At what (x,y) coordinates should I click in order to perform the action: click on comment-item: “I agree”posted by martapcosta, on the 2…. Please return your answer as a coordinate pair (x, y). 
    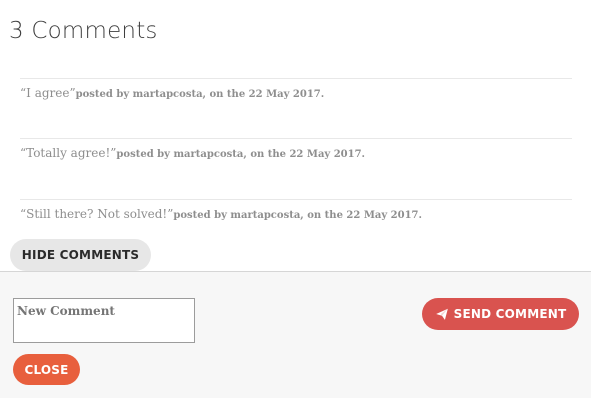
    Looking at the image, I should click on (296, 89).